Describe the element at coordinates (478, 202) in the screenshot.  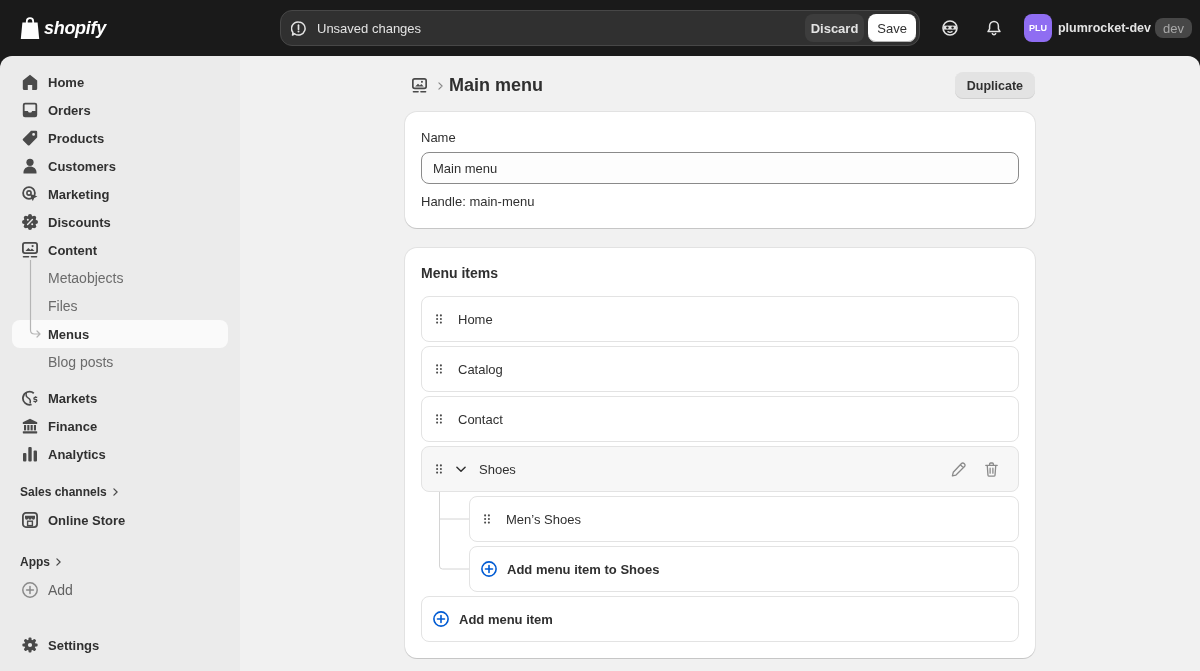
I see `handle-text: Handle: main-menu` at that location.